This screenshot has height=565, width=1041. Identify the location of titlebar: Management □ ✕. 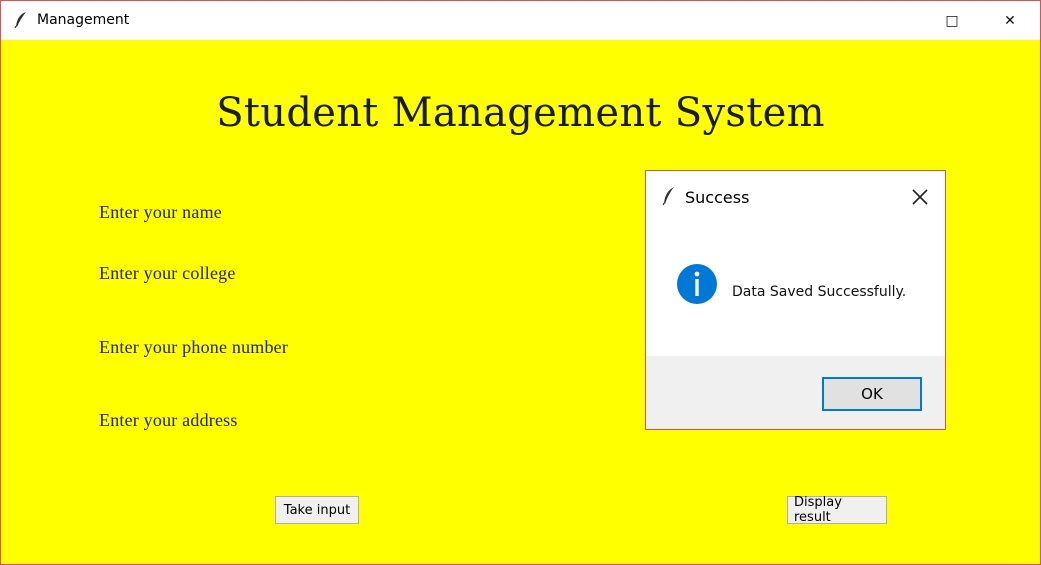
(520, 20).